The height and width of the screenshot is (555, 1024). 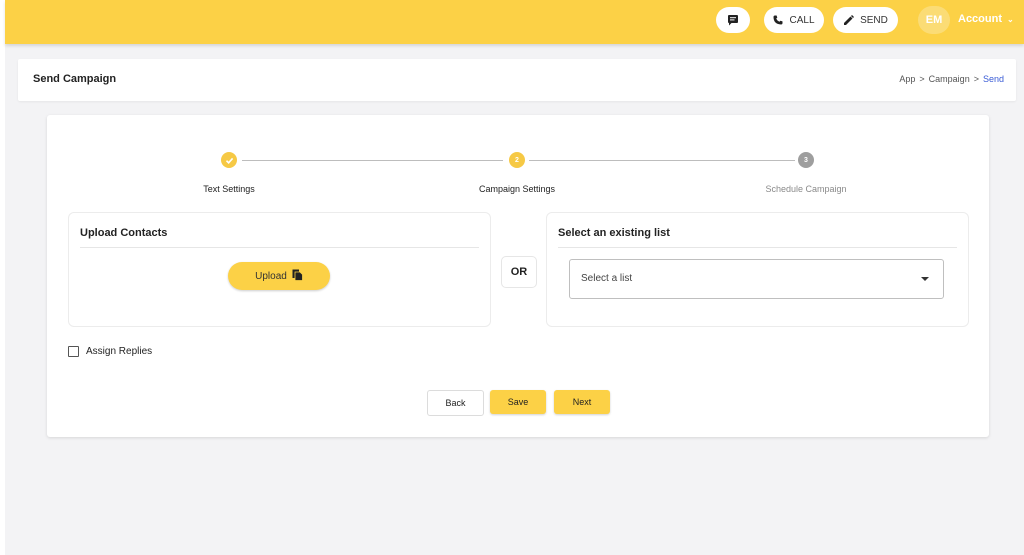 What do you see at coordinates (778, 20) in the screenshot?
I see `phone-icon` at bounding box center [778, 20].